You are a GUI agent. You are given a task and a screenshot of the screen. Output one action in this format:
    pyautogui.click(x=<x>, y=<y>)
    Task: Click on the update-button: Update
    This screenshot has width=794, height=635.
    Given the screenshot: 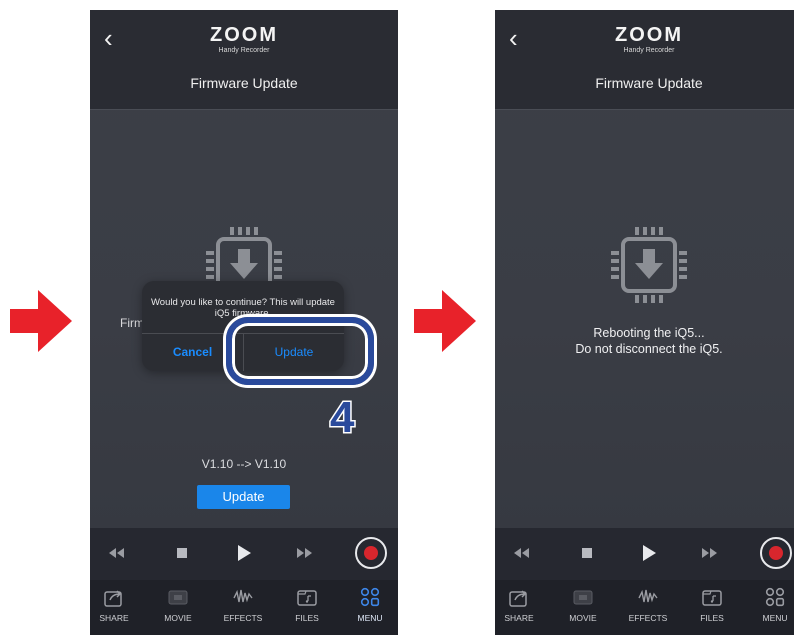 What is the action you would take?
    pyautogui.click(x=243, y=497)
    